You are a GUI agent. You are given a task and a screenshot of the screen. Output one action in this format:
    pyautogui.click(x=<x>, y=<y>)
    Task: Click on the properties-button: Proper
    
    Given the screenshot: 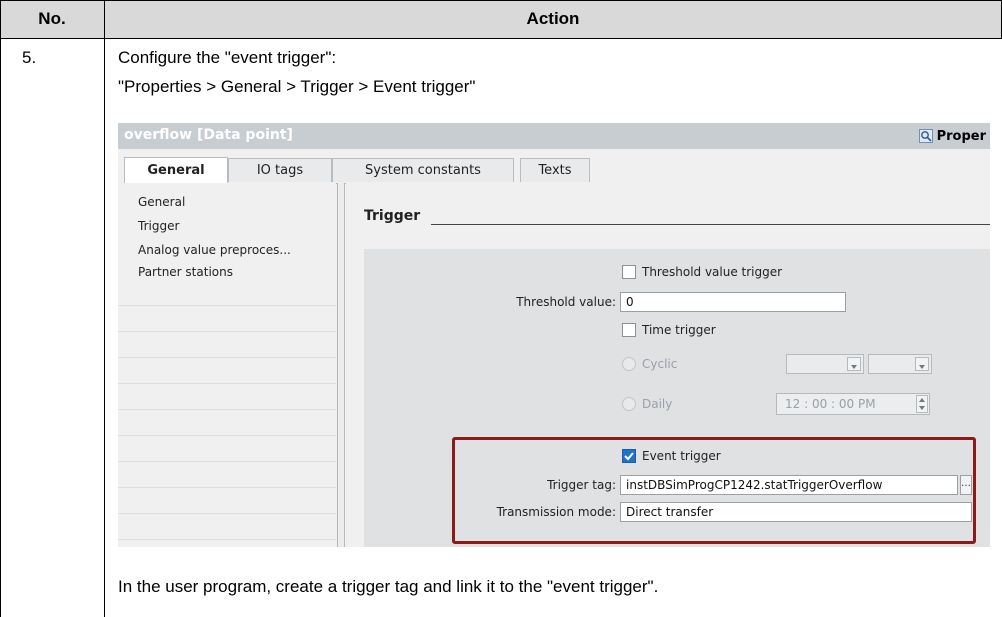 What is the action you would take?
    pyautogui.click(x=952, y=136)
    